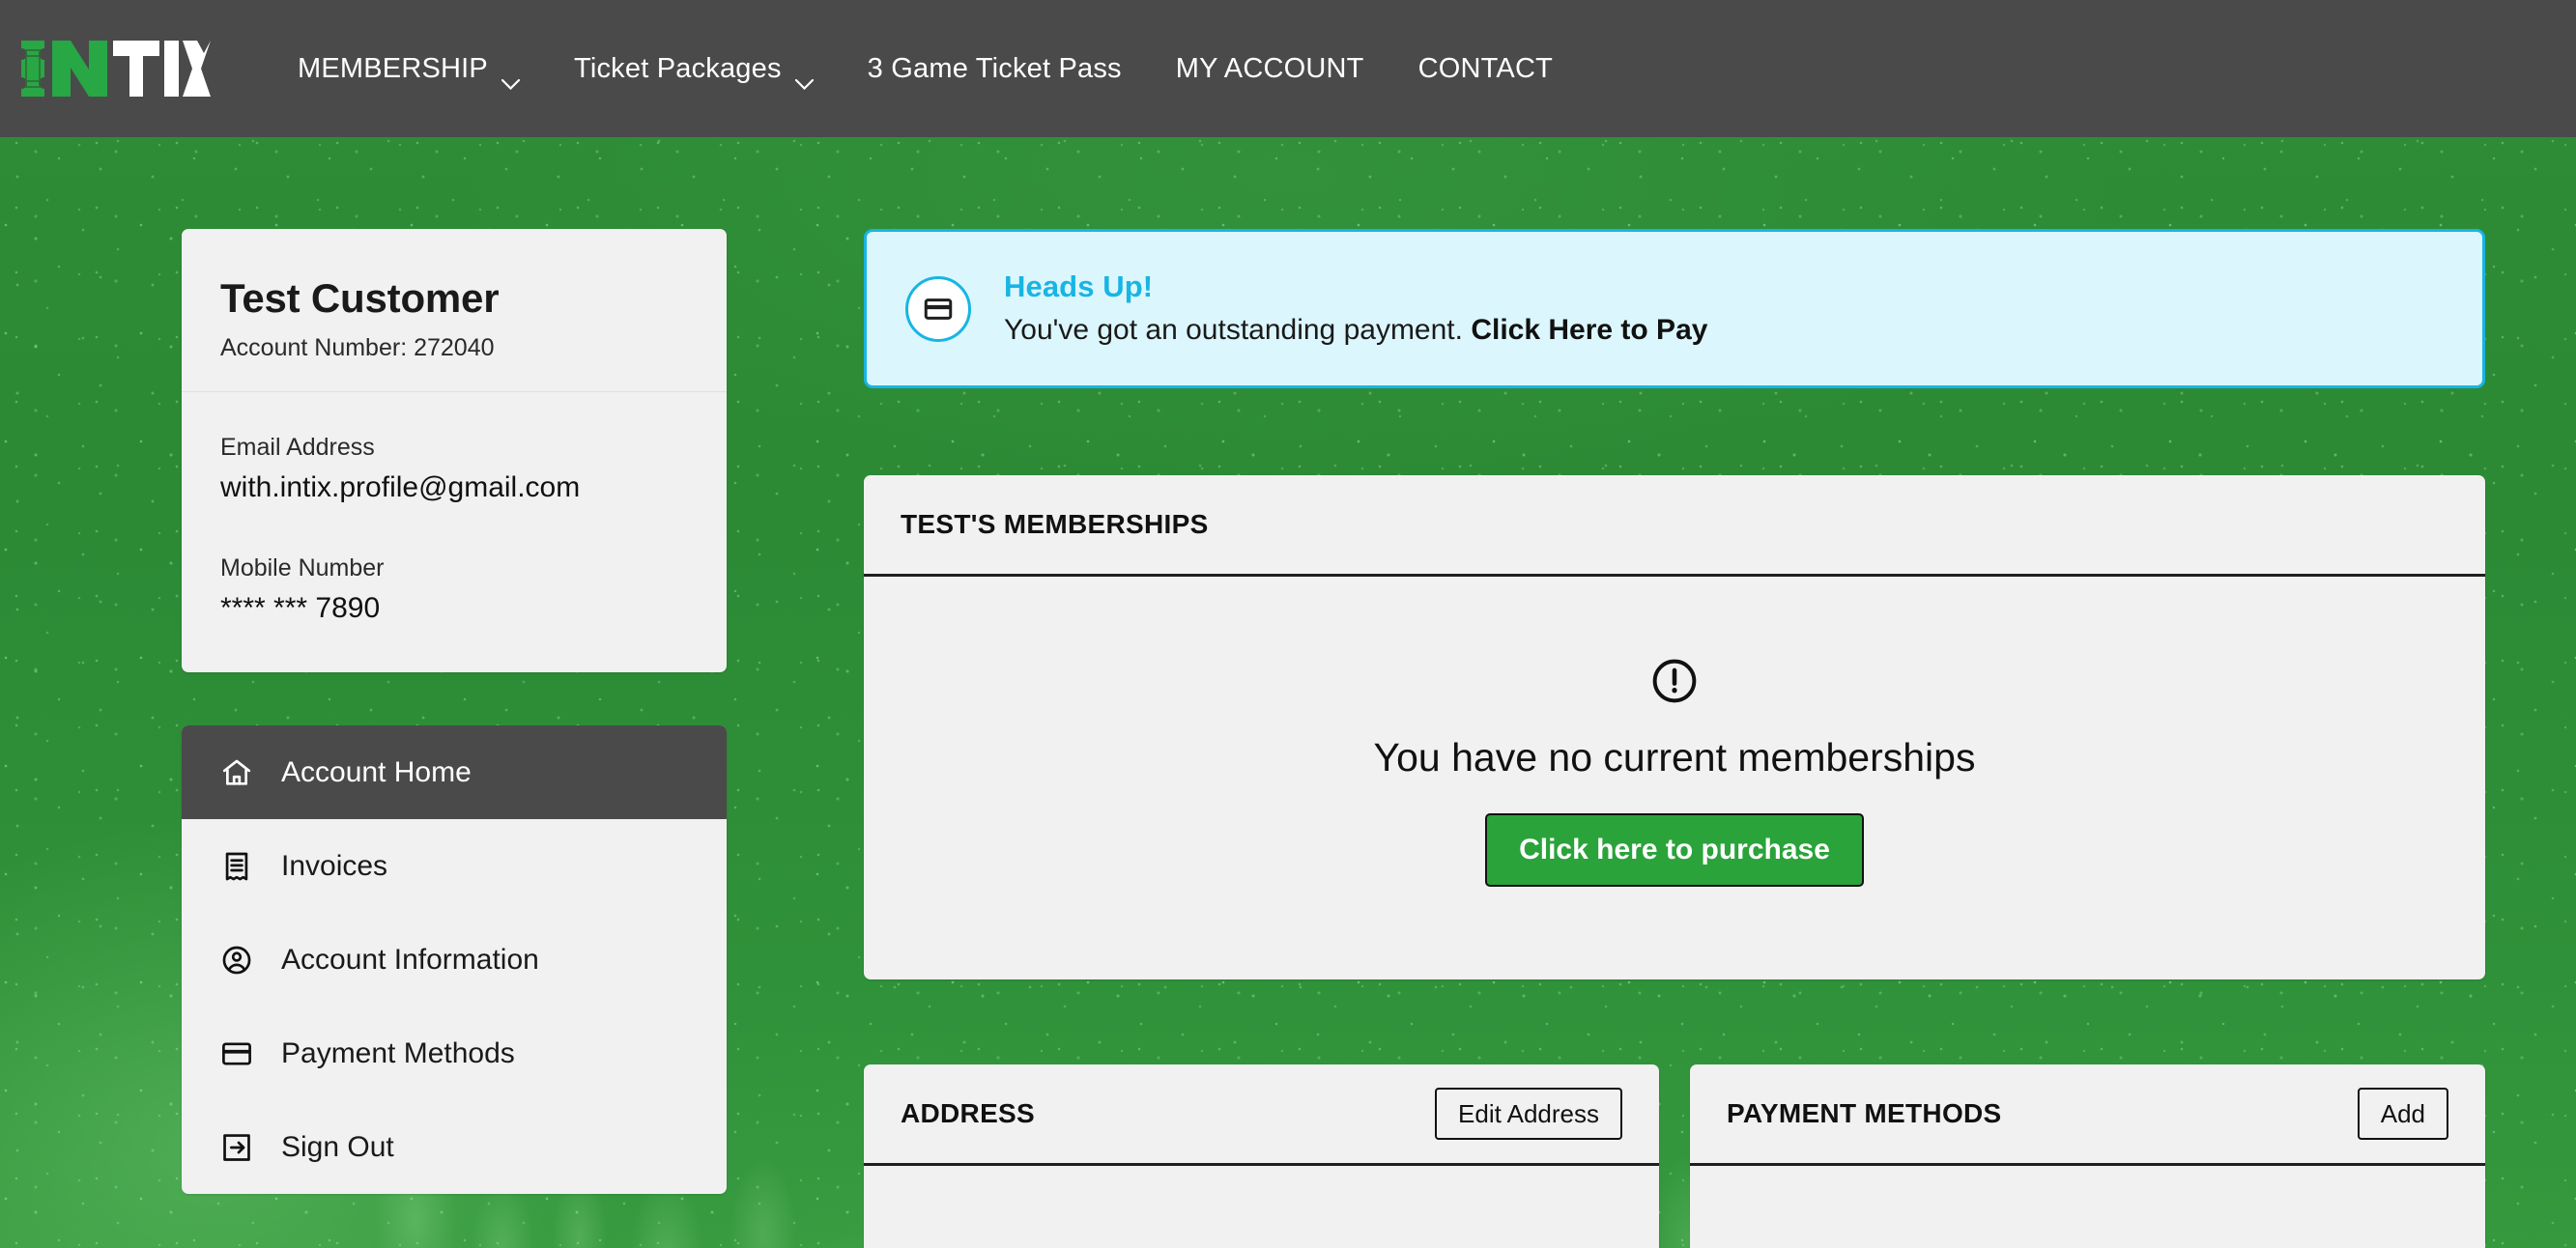 Image resolution: width=2576 pixels, height=1248 pixels. I want to click on nav-item-label: CONTACT, so click(1485, 68).